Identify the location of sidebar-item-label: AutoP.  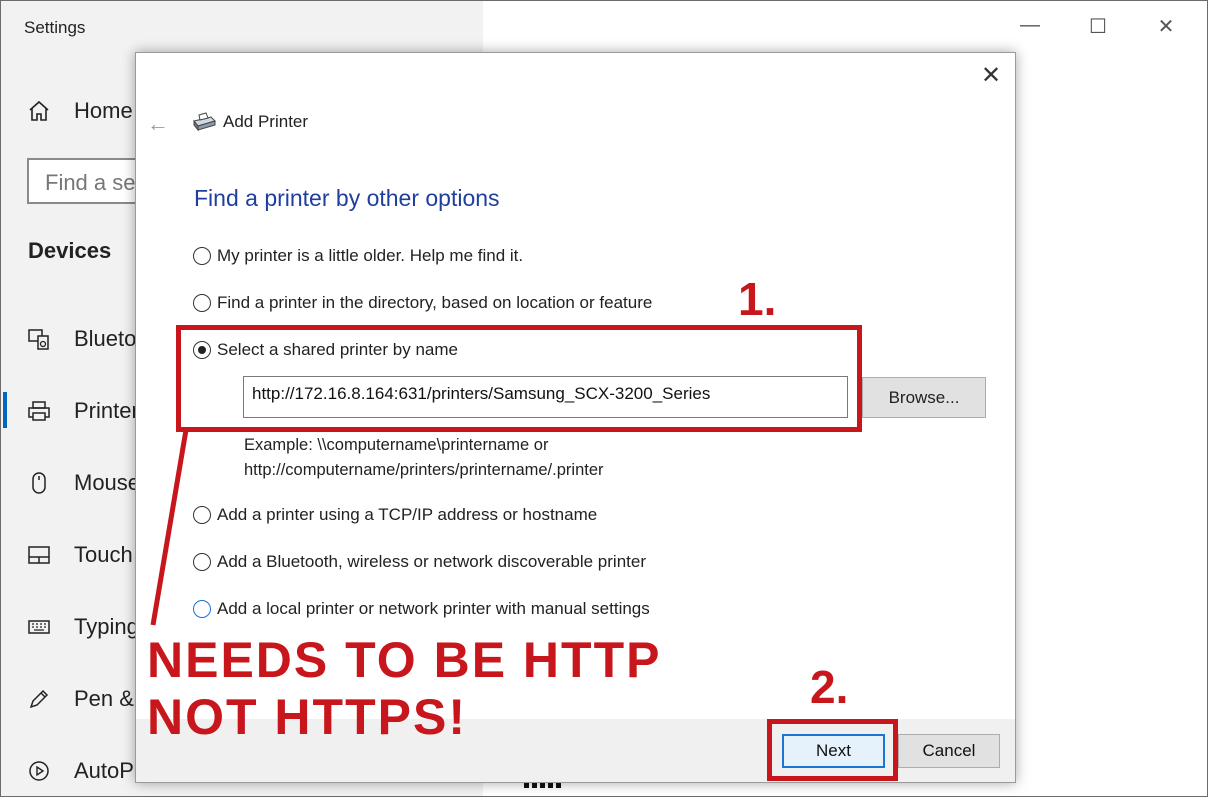
(104, 770).